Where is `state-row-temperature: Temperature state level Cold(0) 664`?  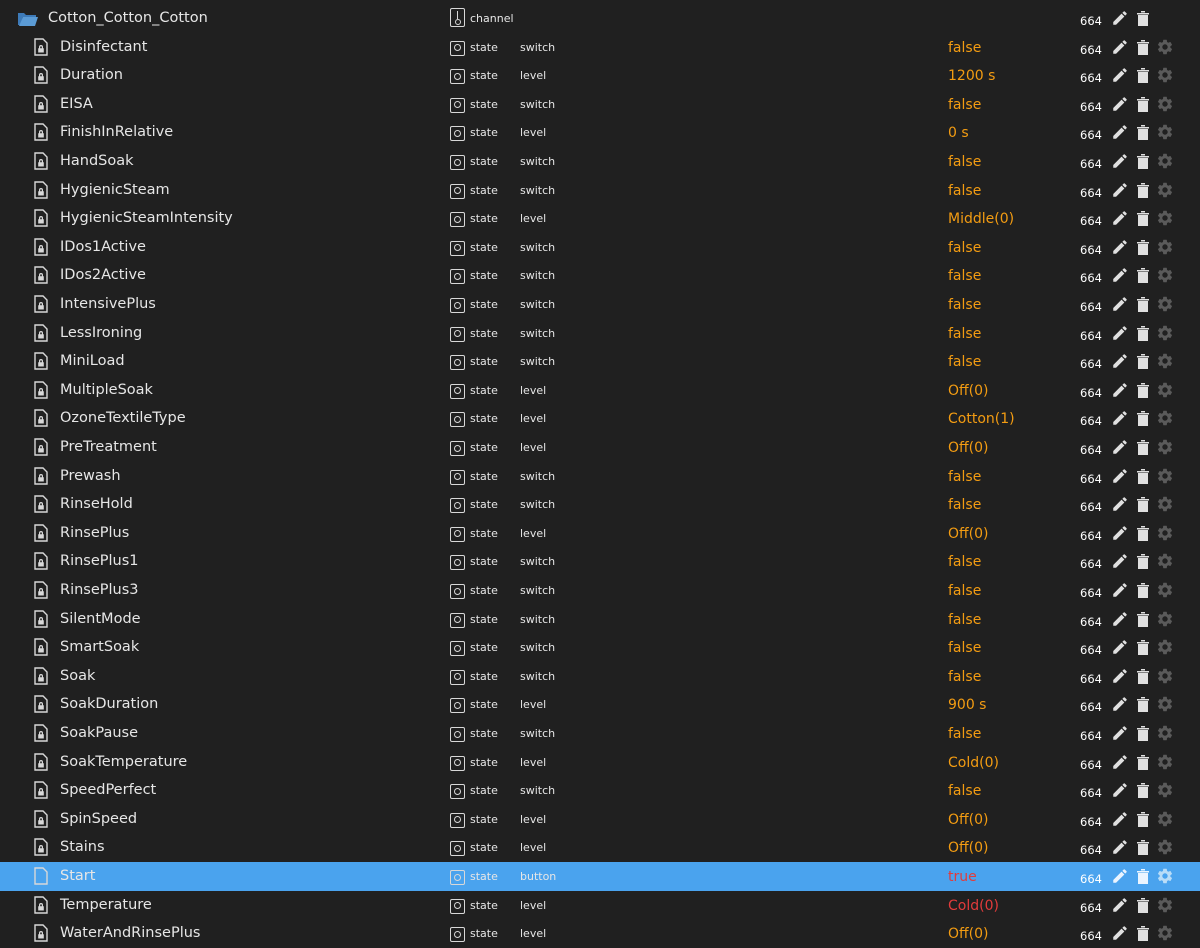 state-row-temperature: Temperature state level Cold(0) 664 is located at coordinates (600, 905).